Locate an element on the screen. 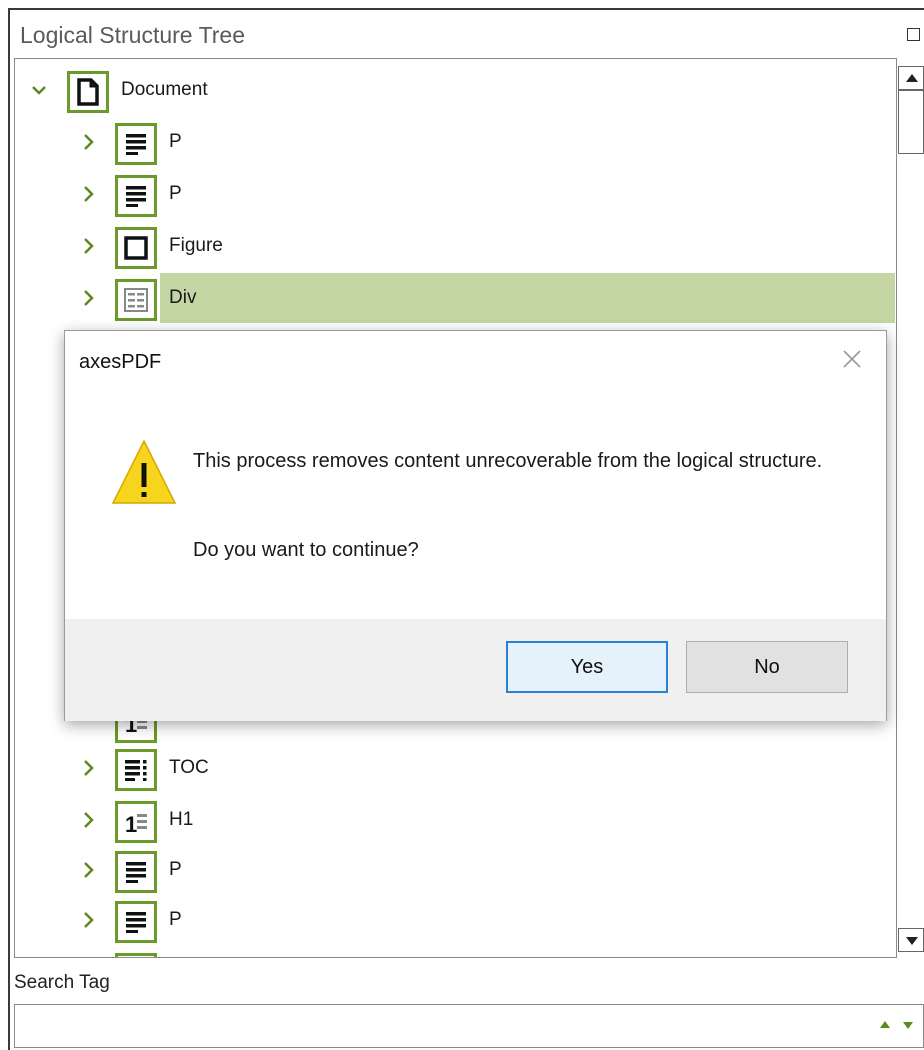 This screenshot has height=1050, width=924. scroll-down-button is located at coordinates (911, 940).